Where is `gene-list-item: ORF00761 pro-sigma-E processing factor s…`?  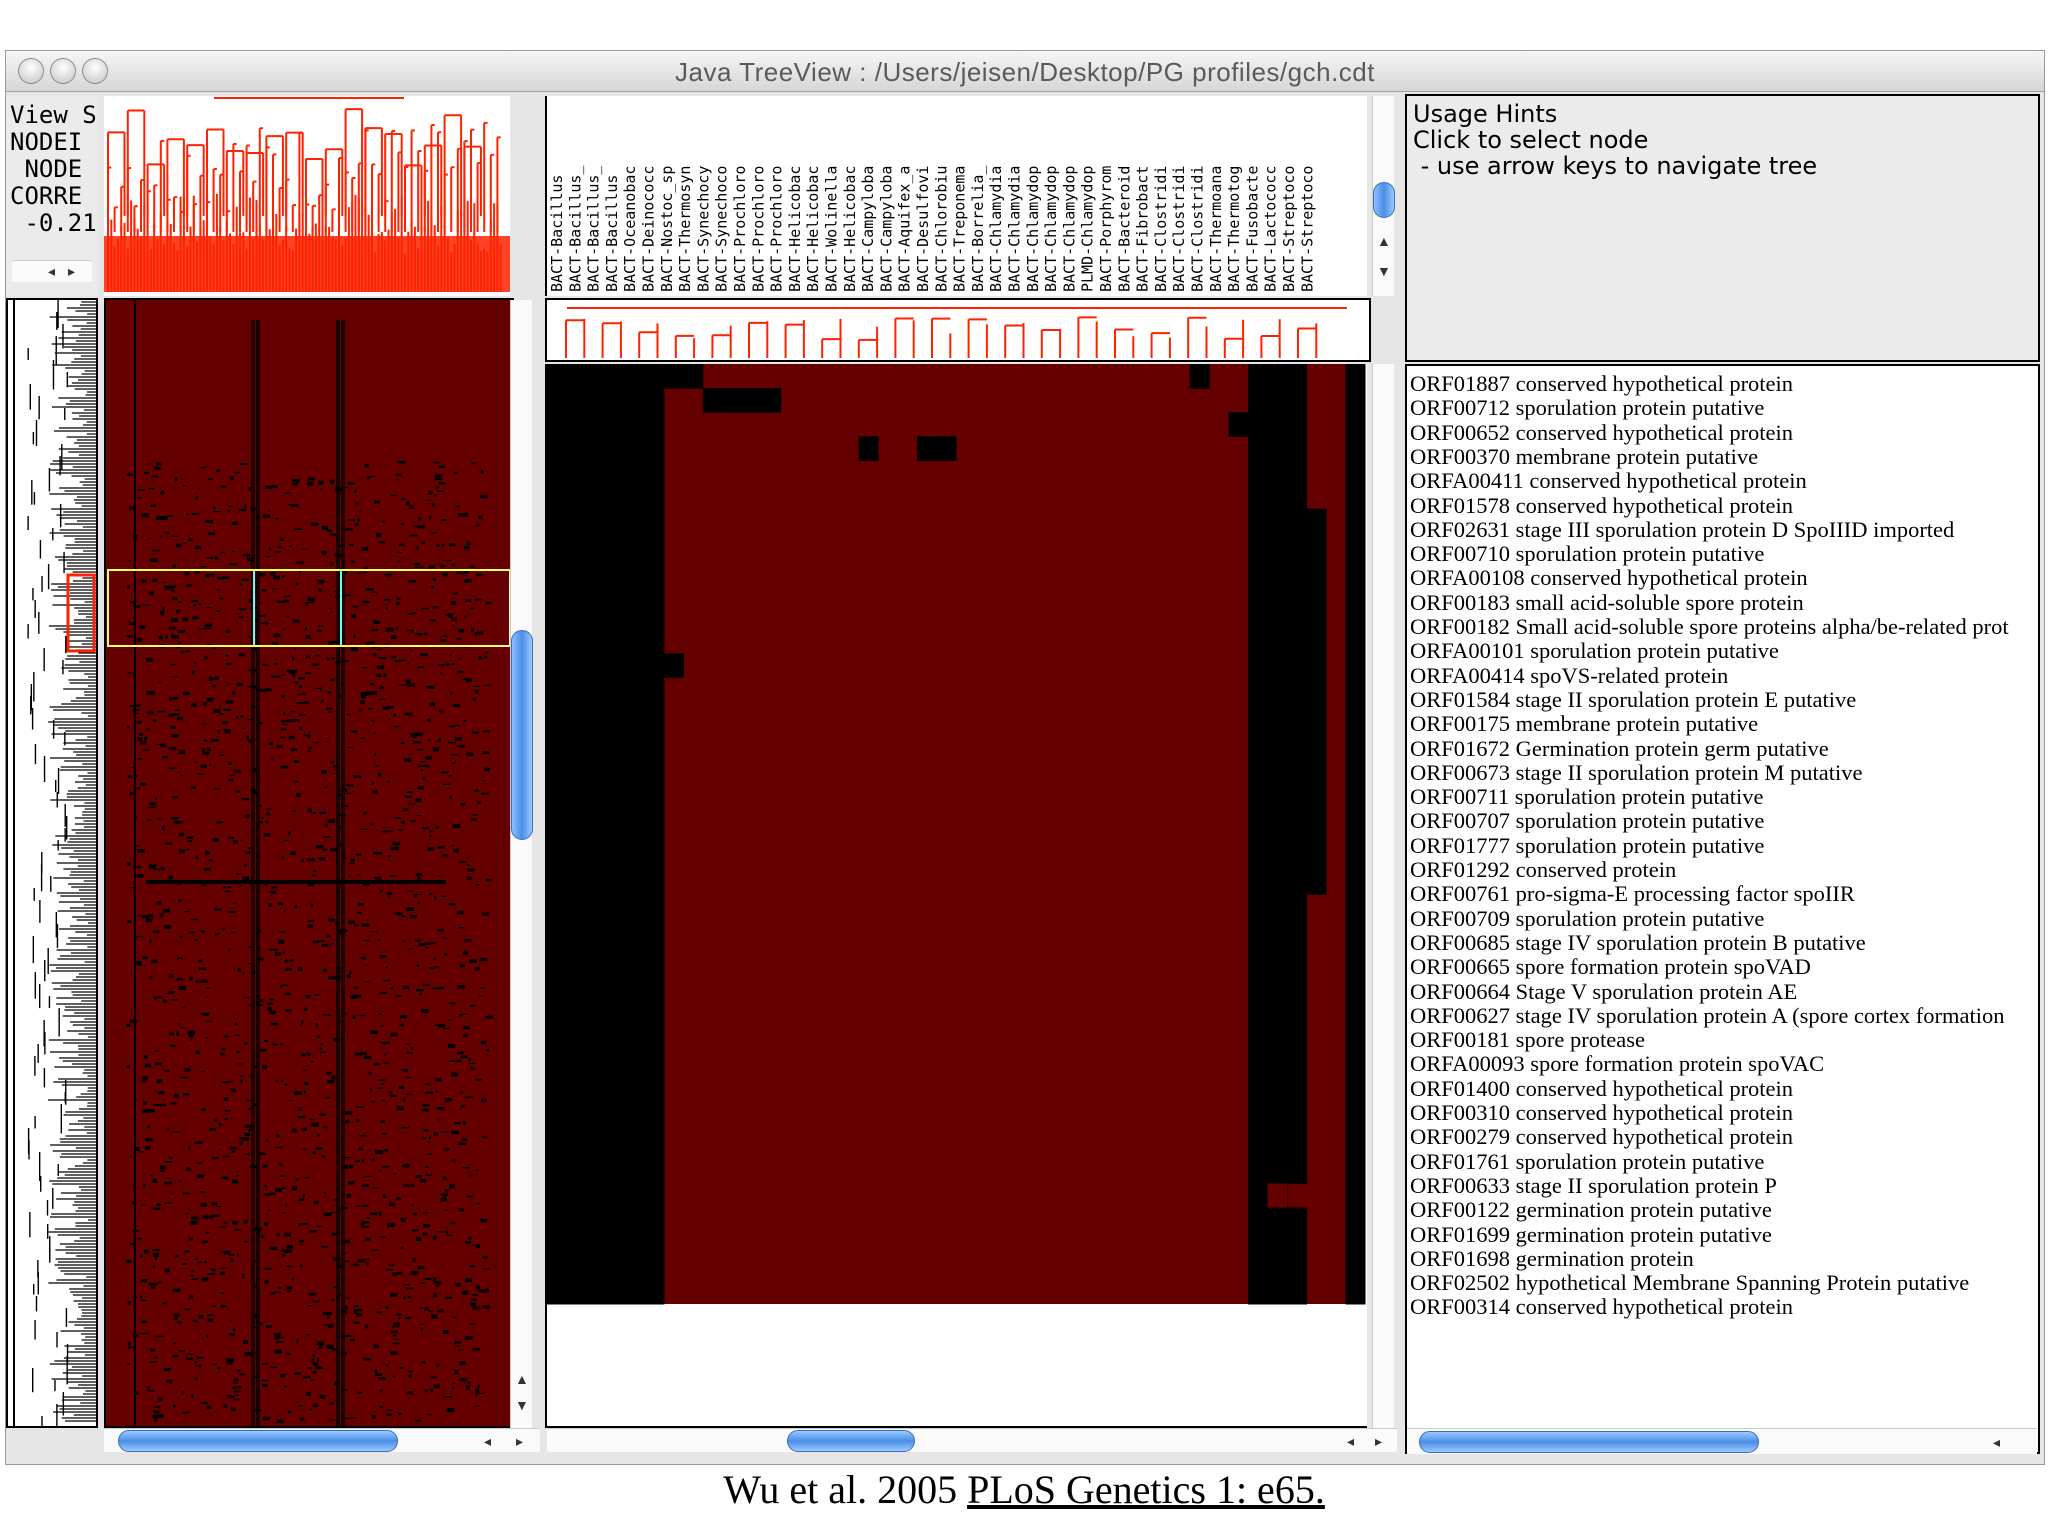
gene-list-item: ORF00761 pro-sigma-E processing factor s… is located at coordinates (1632, 894).